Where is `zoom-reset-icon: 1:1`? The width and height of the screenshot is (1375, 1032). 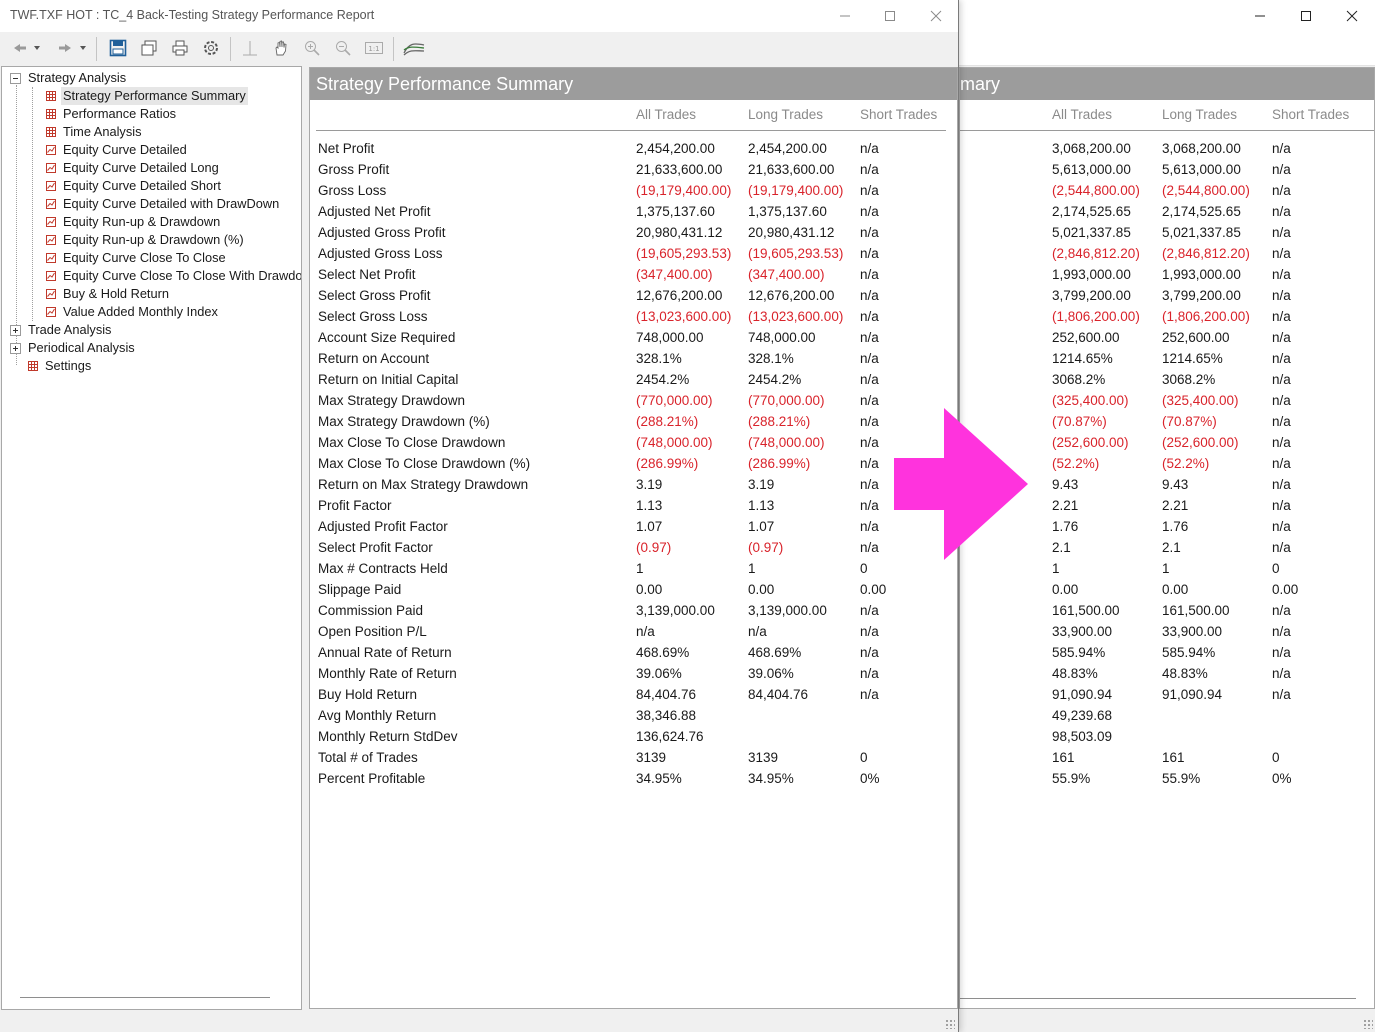 zoom-reset-icon: 1:1 is located at coordinates (374, 48).